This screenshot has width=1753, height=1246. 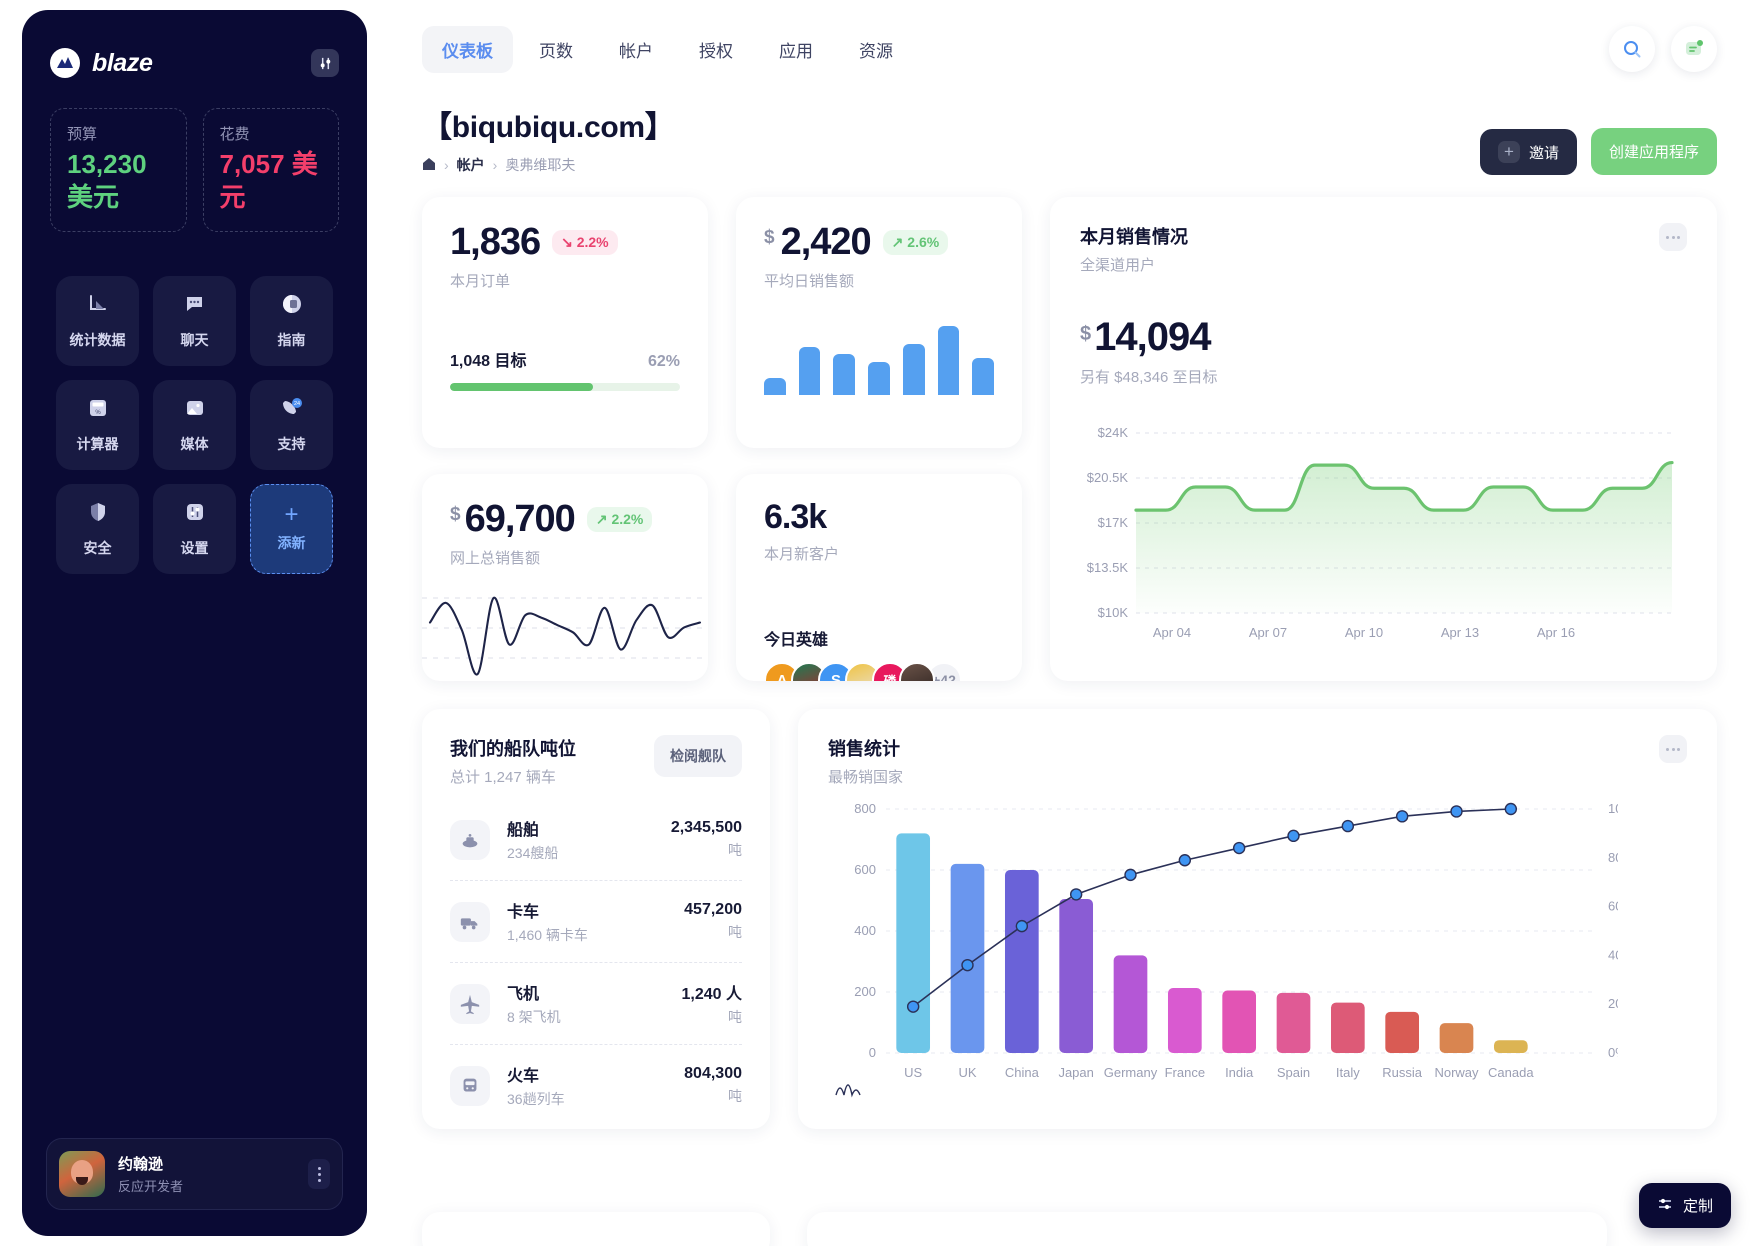 I want to click on review-fleet-button: 检阅舰队, so click(x=698, y=756).